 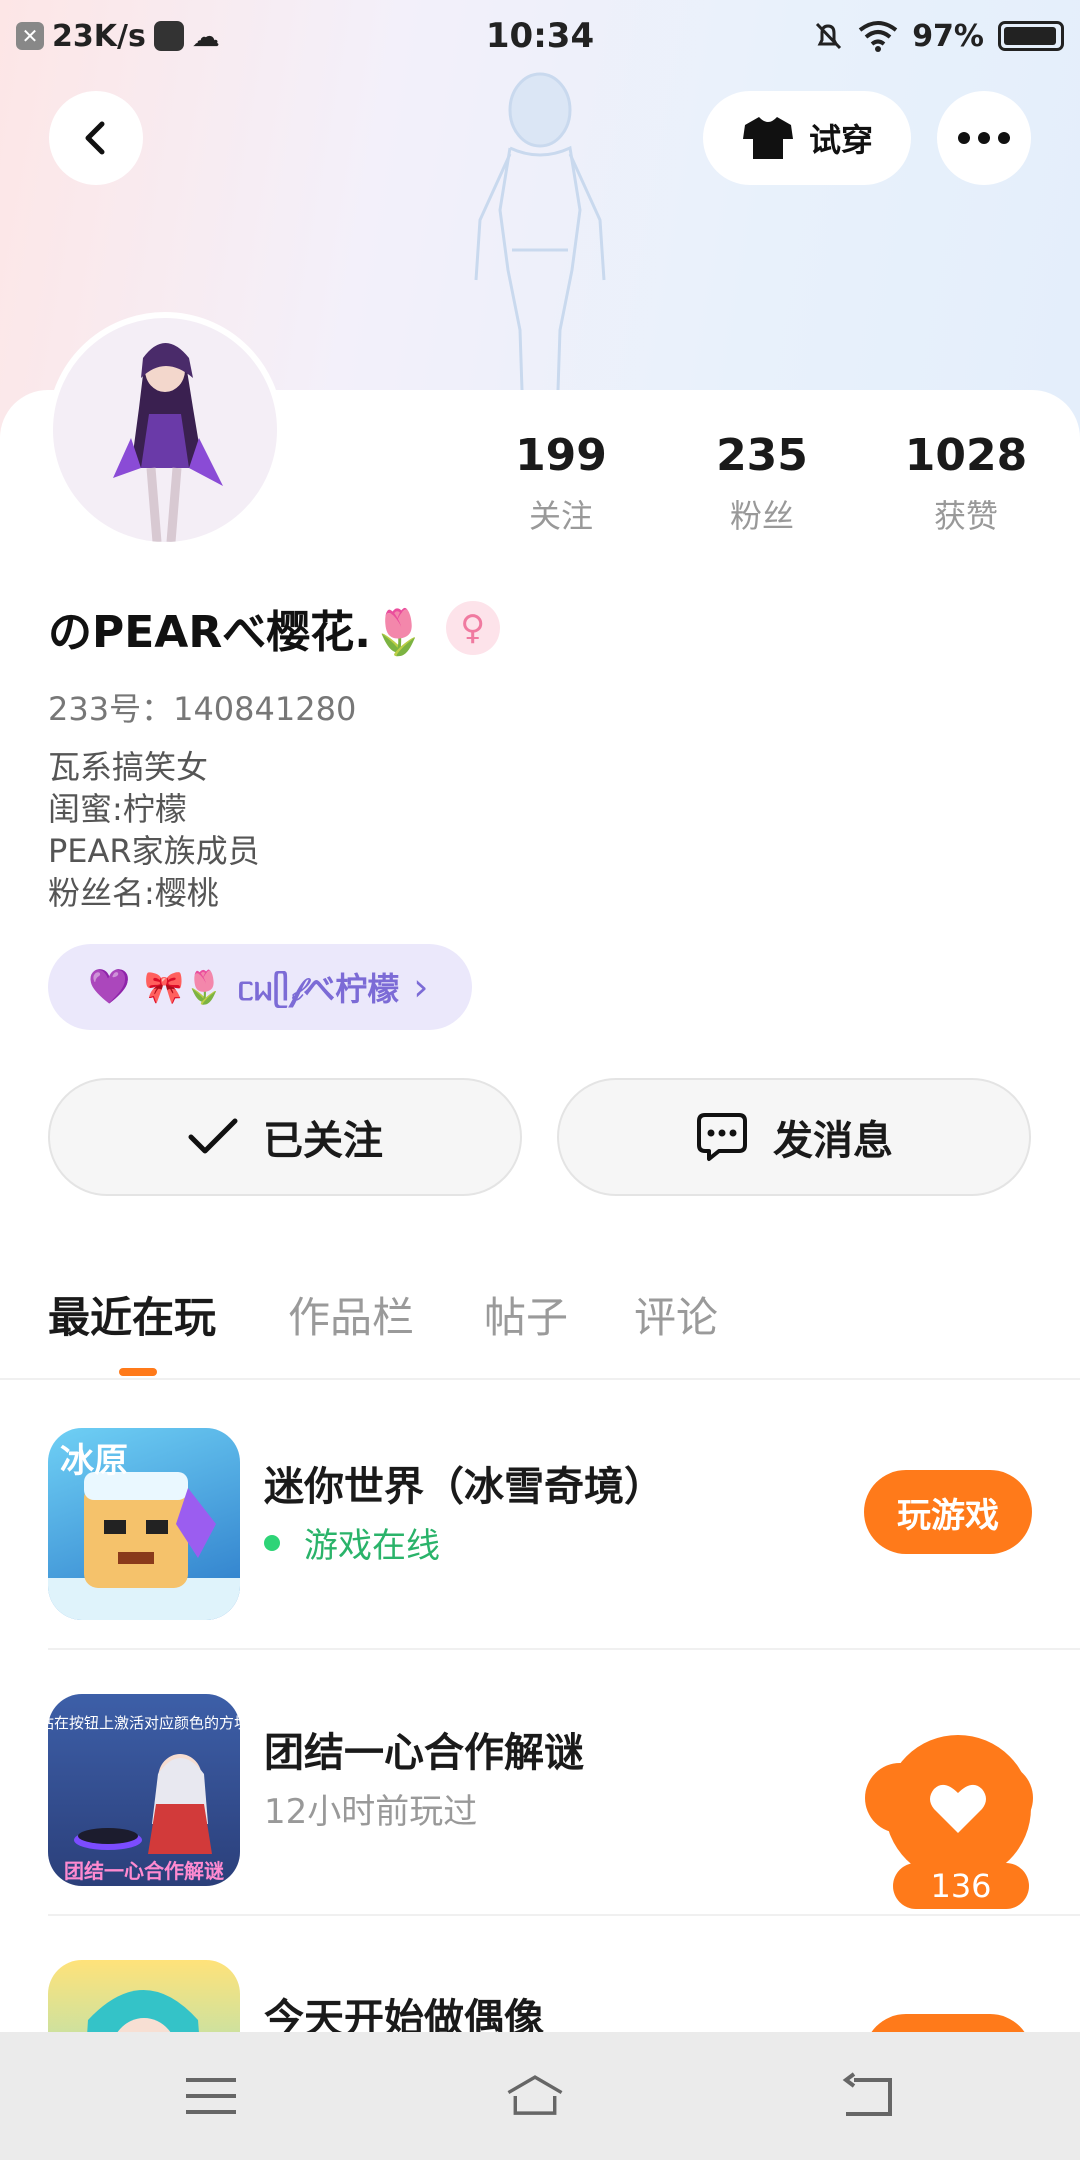 I want to click on name-row: のPEARべ樱花.🌷 ♀, so click(x=274, y=628).